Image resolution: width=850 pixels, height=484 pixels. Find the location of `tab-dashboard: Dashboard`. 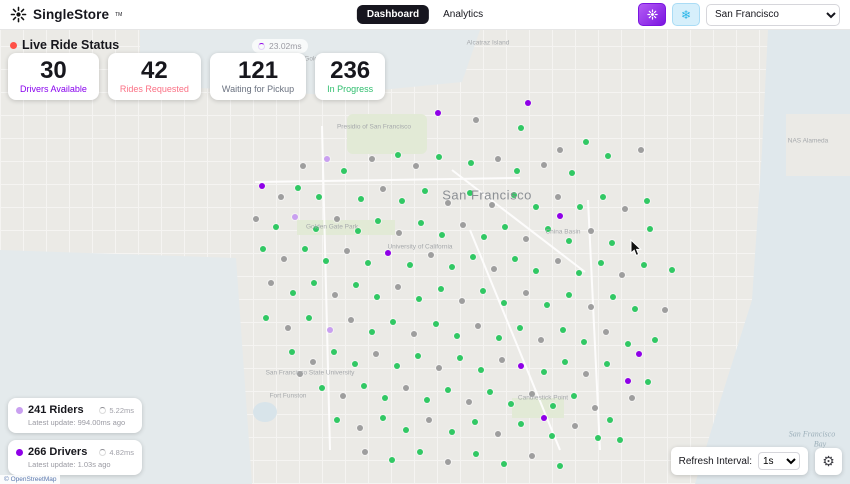

tab-dashboard: Dashboard is located at coordinates (393, 14).